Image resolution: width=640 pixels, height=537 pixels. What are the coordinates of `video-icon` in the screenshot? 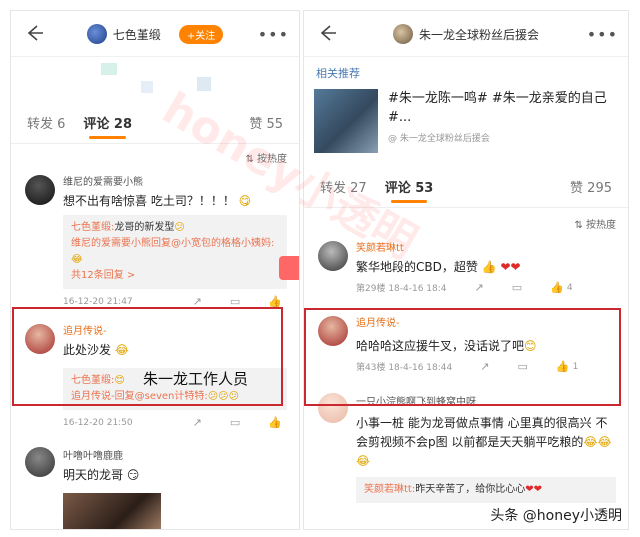 It's located at (289, 268).